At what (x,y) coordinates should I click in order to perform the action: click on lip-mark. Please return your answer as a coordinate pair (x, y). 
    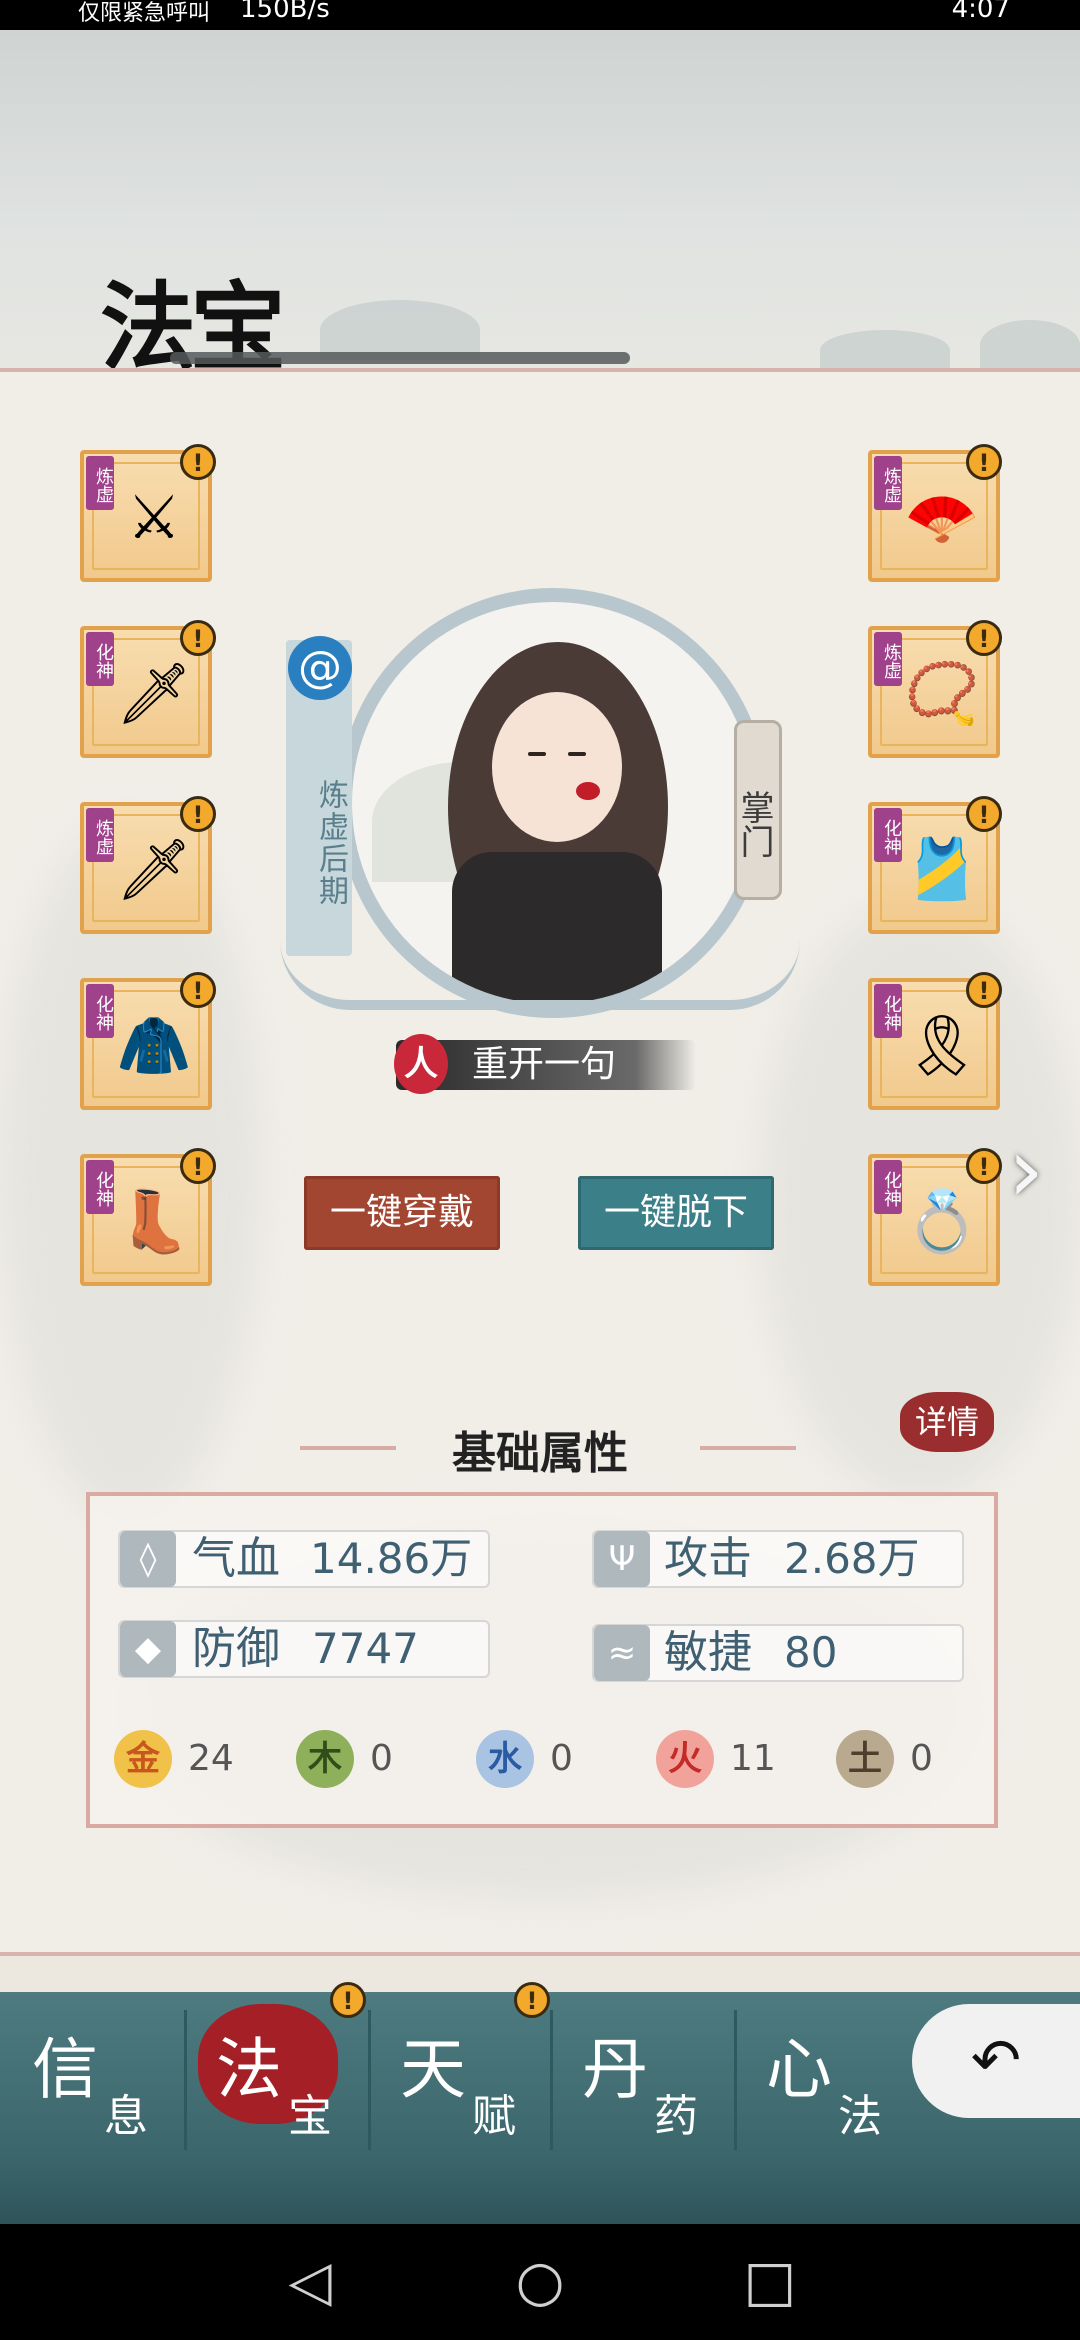
    Looking at the image, I should click on (588, 791).